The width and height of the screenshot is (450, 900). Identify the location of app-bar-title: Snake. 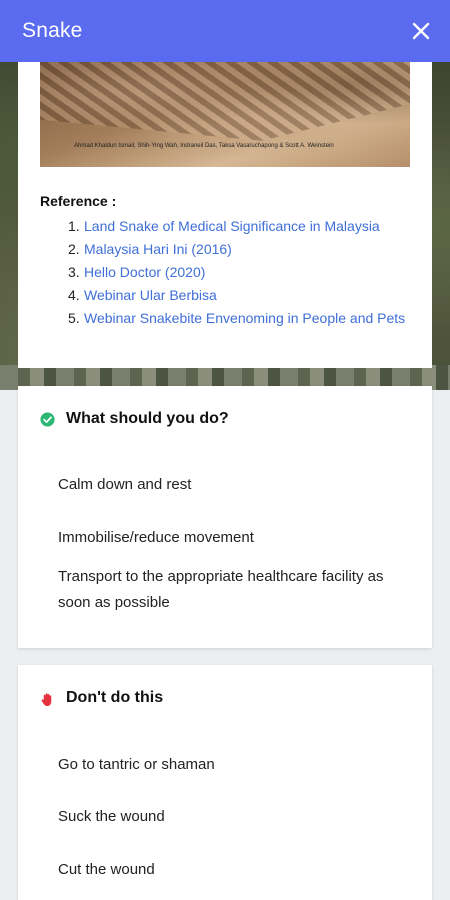
(52, 30).